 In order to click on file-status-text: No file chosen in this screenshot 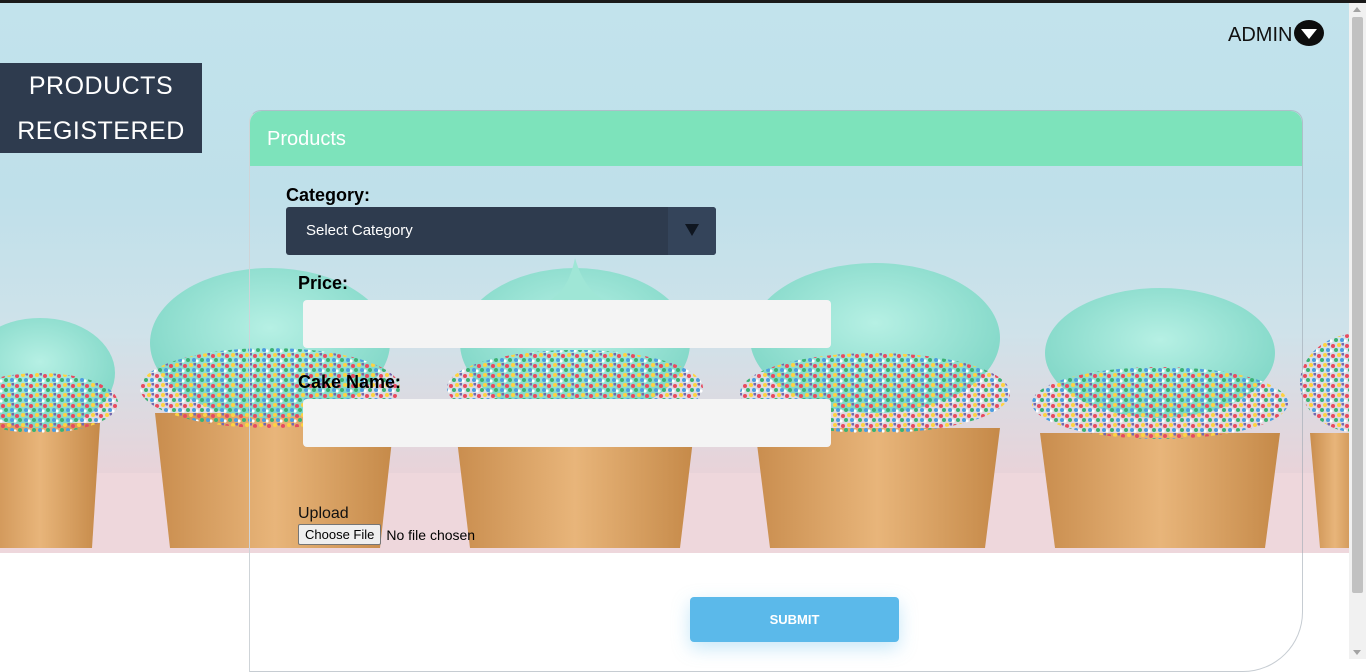, I will do `click(431, 534)`.